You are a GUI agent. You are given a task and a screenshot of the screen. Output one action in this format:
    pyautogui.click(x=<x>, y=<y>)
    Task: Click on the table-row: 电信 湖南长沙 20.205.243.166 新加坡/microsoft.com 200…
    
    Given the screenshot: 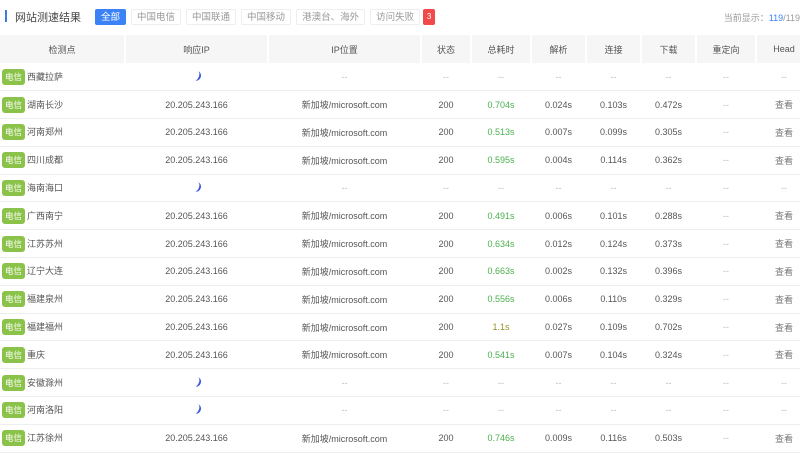 What is the action you would take?
    pyautogui.click(x=400, y=105)
    